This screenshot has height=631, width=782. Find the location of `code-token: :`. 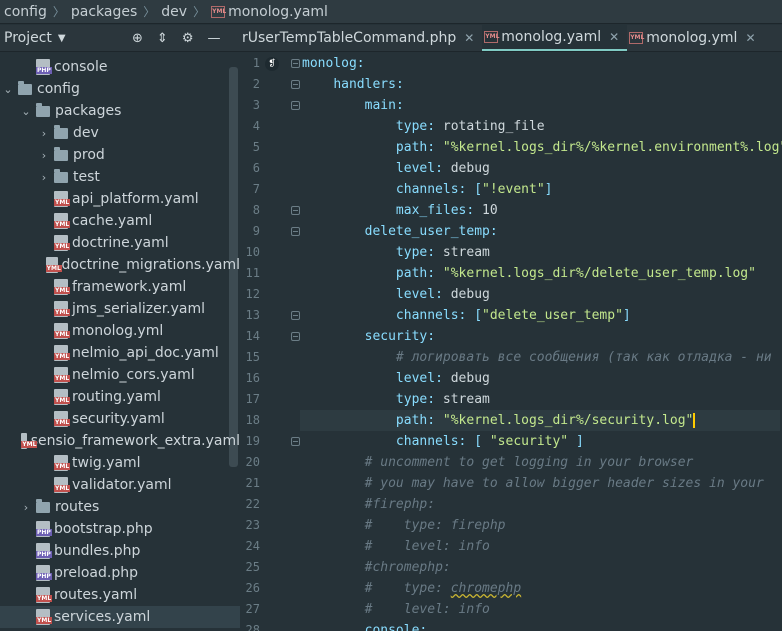

code-token: : is located at coordinates (443, 294).